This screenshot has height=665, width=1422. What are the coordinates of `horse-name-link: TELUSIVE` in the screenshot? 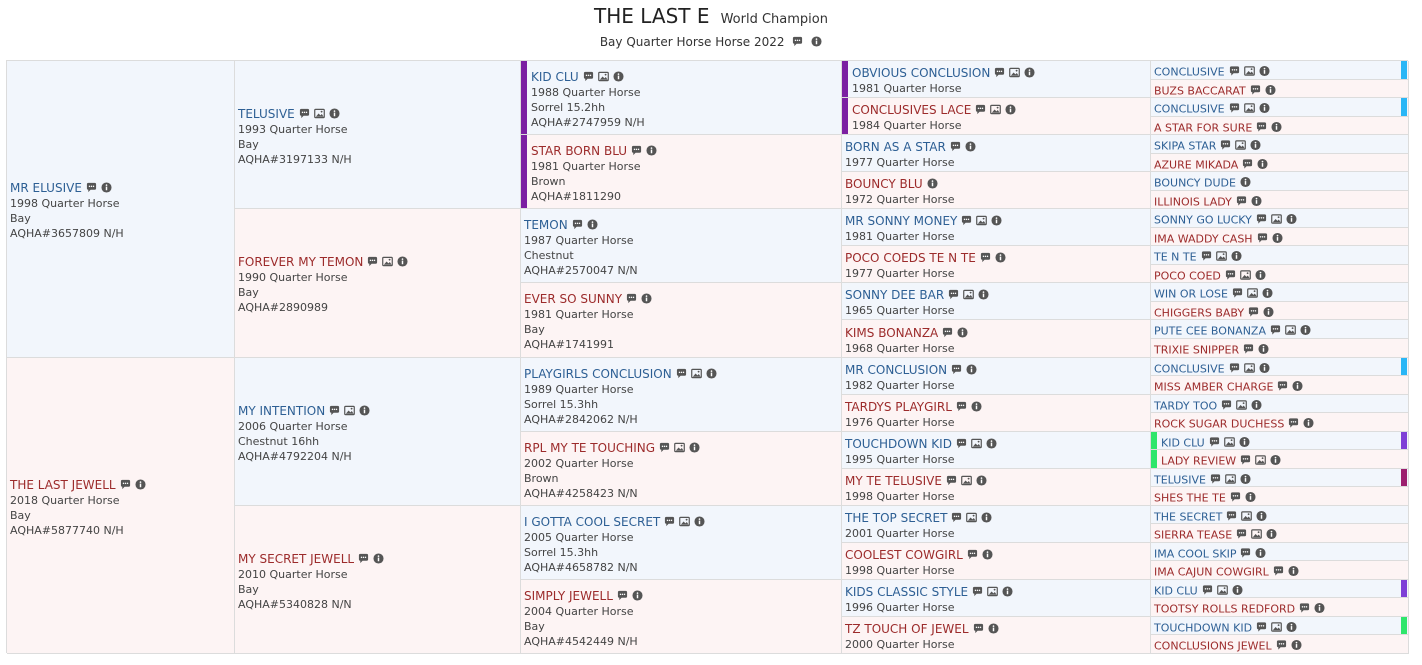 It's located at (266, 114).